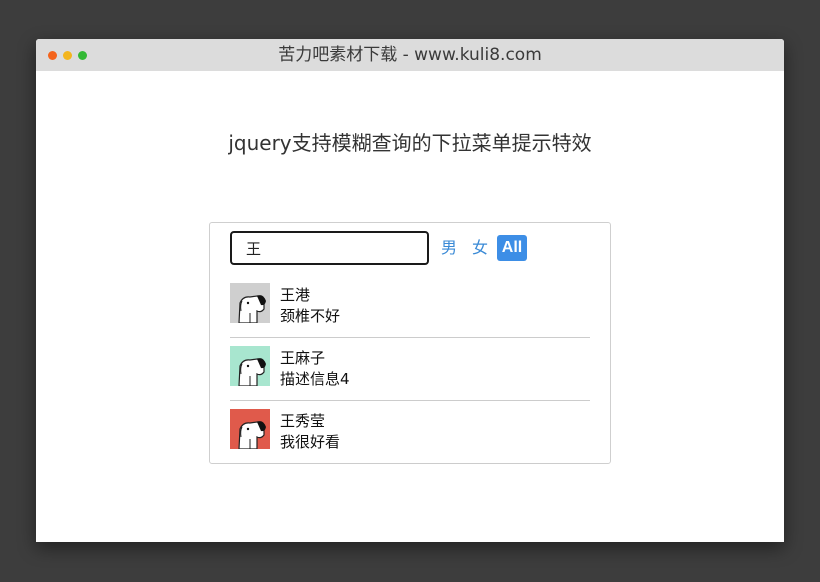  I want to click on item-description: 我很好看, so click(310, 442).